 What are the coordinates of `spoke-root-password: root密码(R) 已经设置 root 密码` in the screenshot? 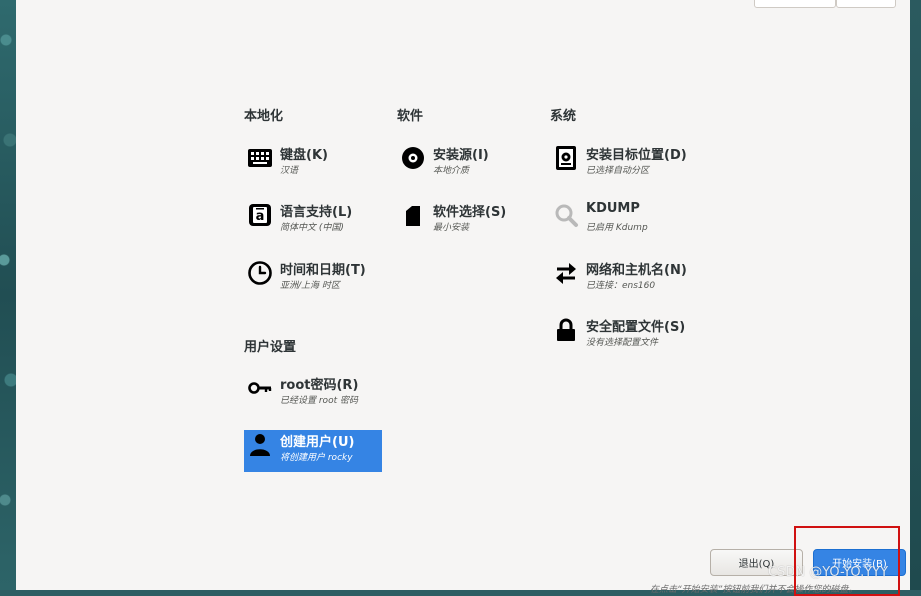 It's located at (313, 394).